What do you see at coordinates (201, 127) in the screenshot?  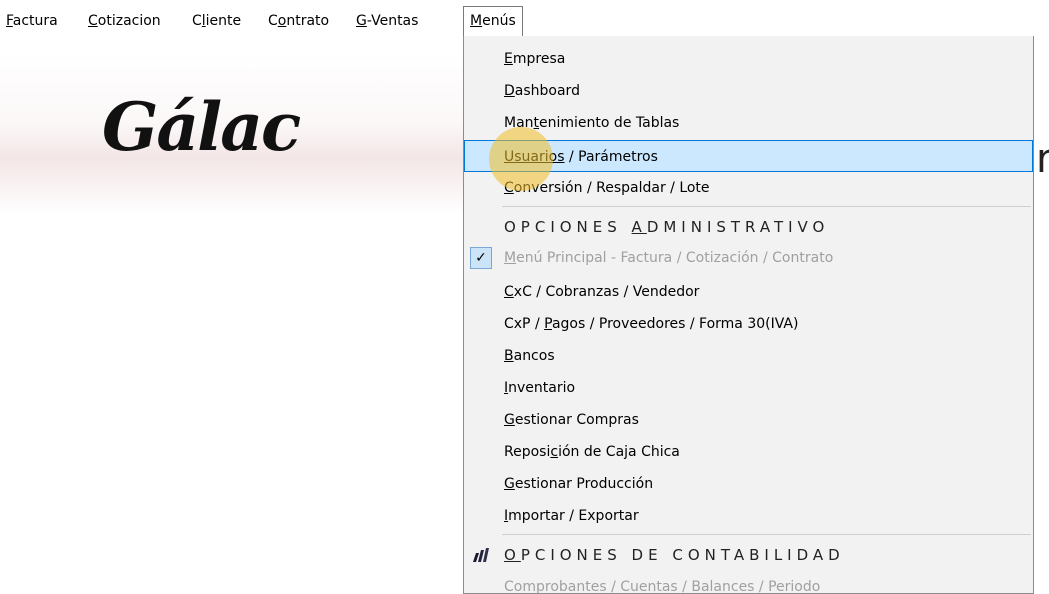 I see `galac-logo: Gálac` at bounding box center [201, 127].